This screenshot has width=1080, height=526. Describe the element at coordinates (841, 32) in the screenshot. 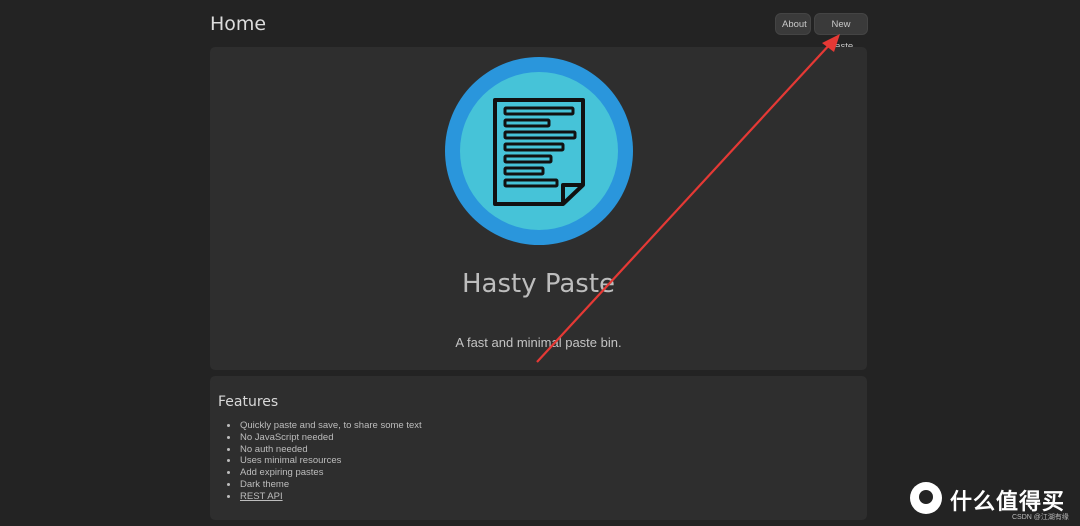

I see `new-paste-button: New Paste` at that location.